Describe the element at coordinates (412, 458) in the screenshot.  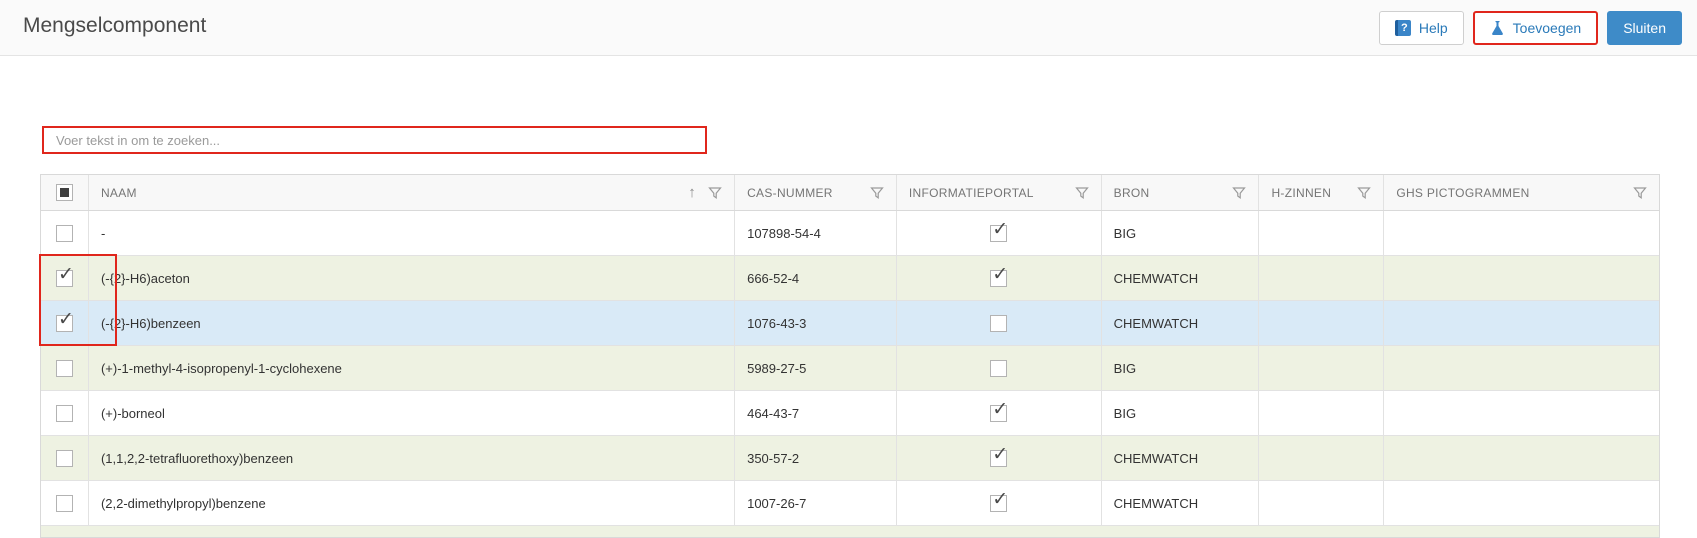
I see `cell-naam: (1,1,2,2-tetrafluorethoxy)benzeen` at that location.